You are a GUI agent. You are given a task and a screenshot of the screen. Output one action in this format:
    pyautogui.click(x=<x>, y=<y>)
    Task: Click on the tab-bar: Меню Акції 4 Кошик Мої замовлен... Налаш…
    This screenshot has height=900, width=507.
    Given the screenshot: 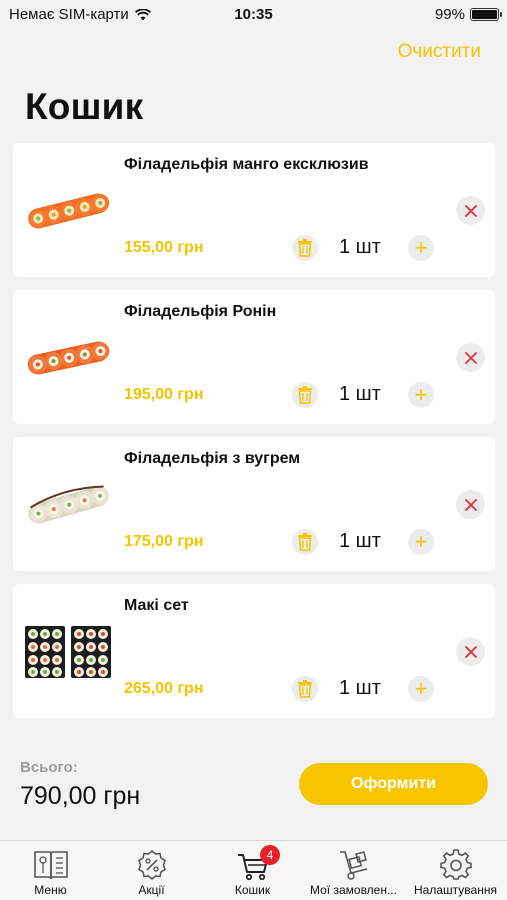 What is the action you would take?
    pyautogui.click(x=253, y=870)
    